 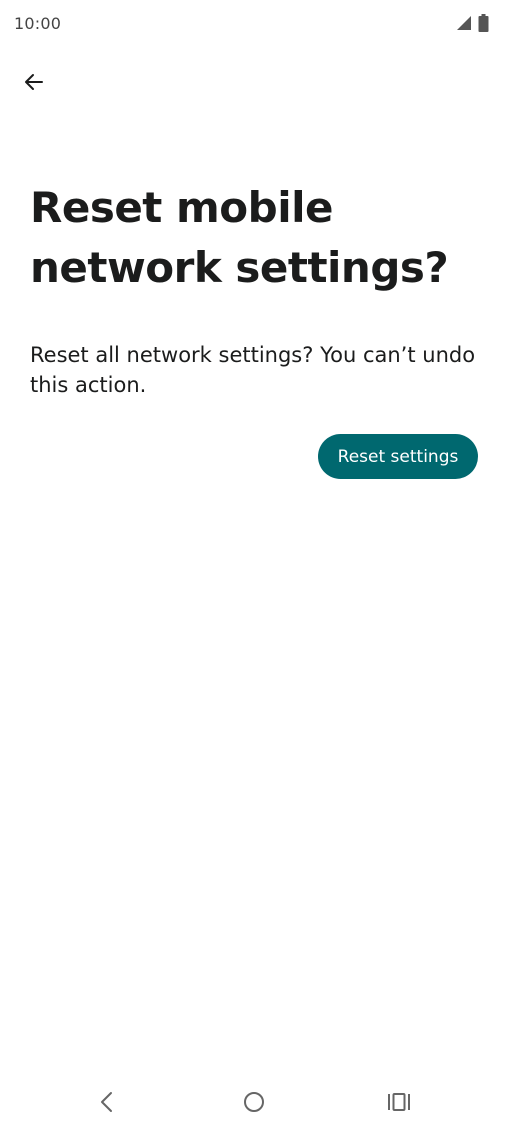 I want to click on nav-recents-icon, so click(x=399, y=1104).